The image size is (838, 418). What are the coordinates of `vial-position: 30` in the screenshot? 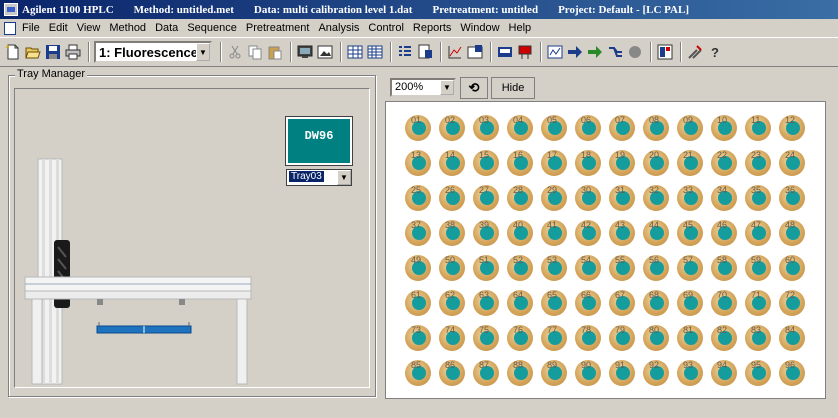 It's located at (588, 198).